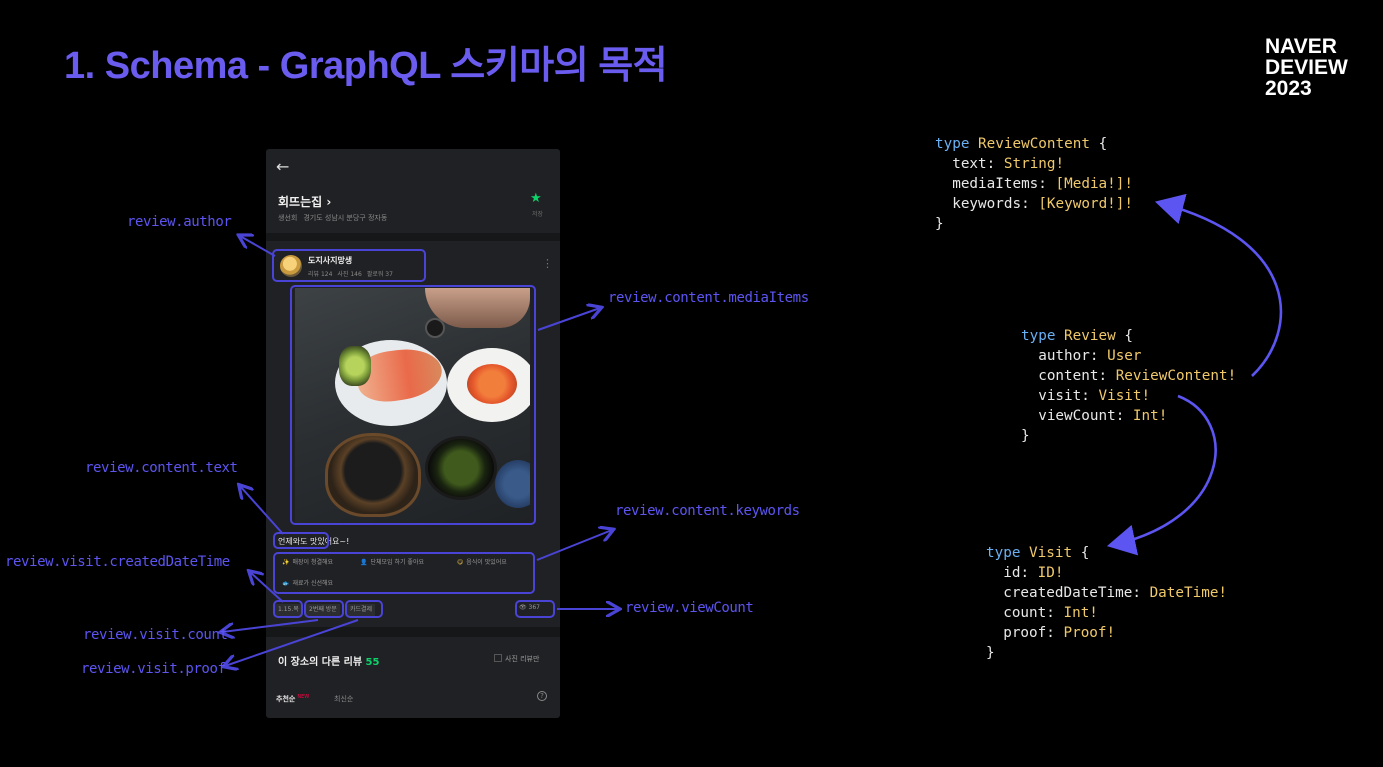 This screenshot has height=767, width=1383. I want to click on author-arrow, so click(258, 246).